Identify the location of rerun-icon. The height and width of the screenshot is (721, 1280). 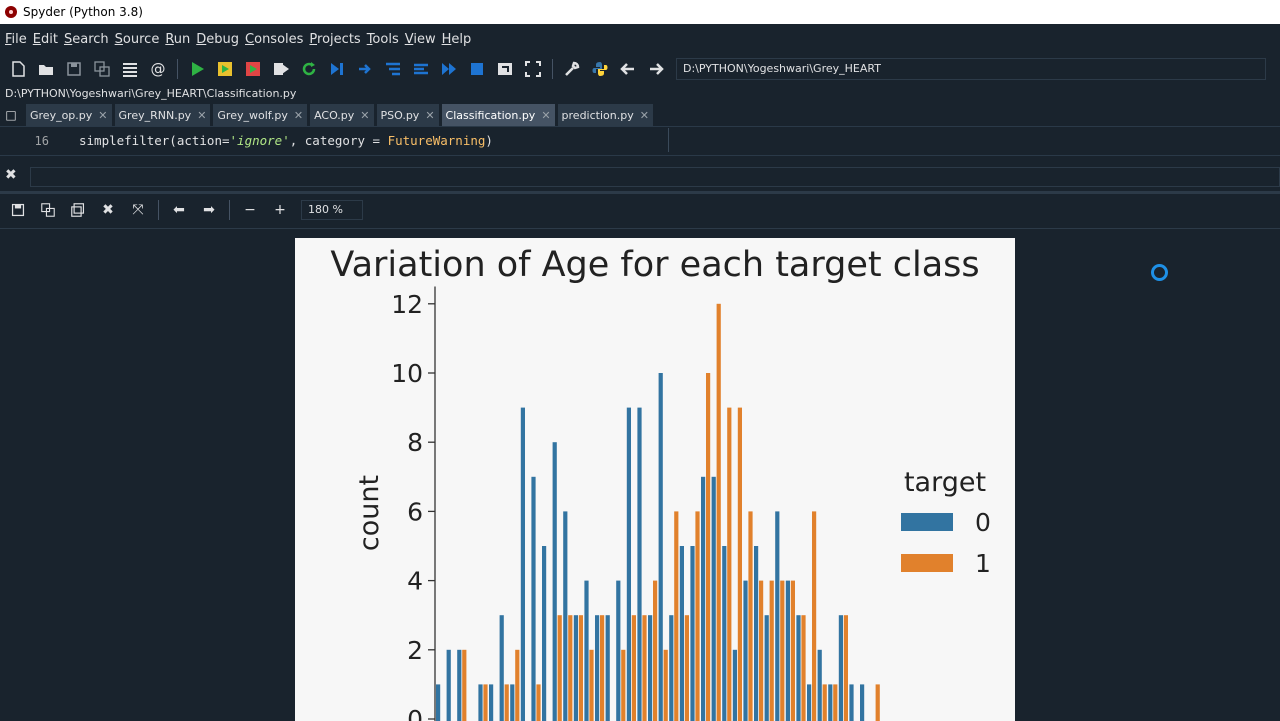
(309, 69).